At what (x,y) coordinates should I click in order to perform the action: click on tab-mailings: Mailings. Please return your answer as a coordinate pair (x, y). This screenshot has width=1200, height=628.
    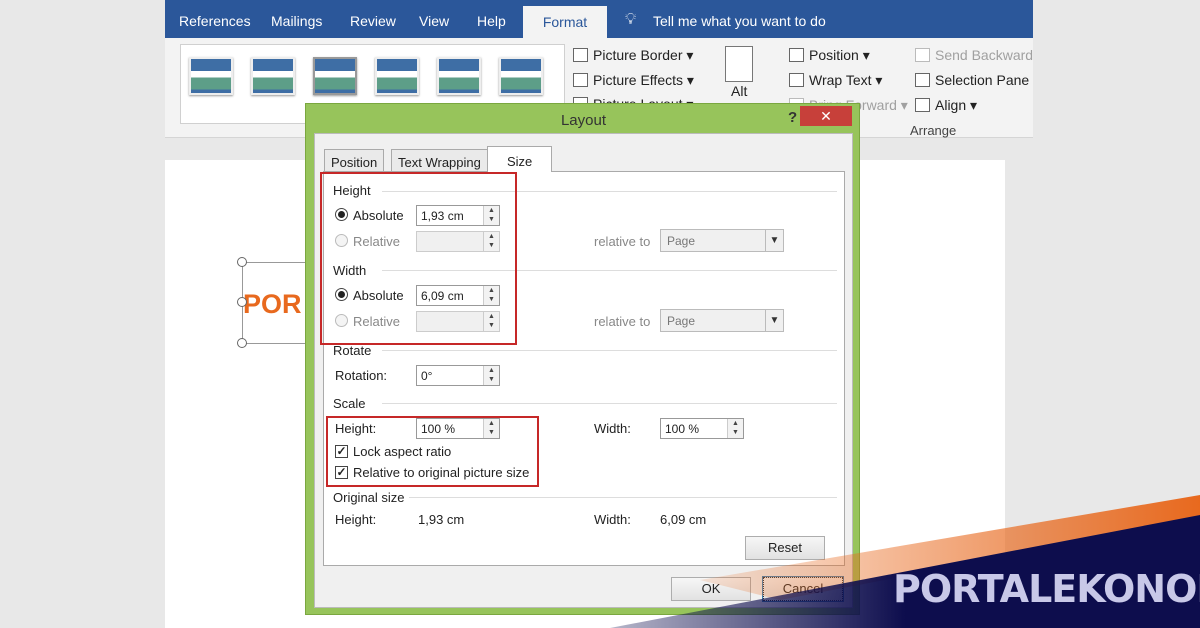
    Looking at the image, I should click on (296, 21).